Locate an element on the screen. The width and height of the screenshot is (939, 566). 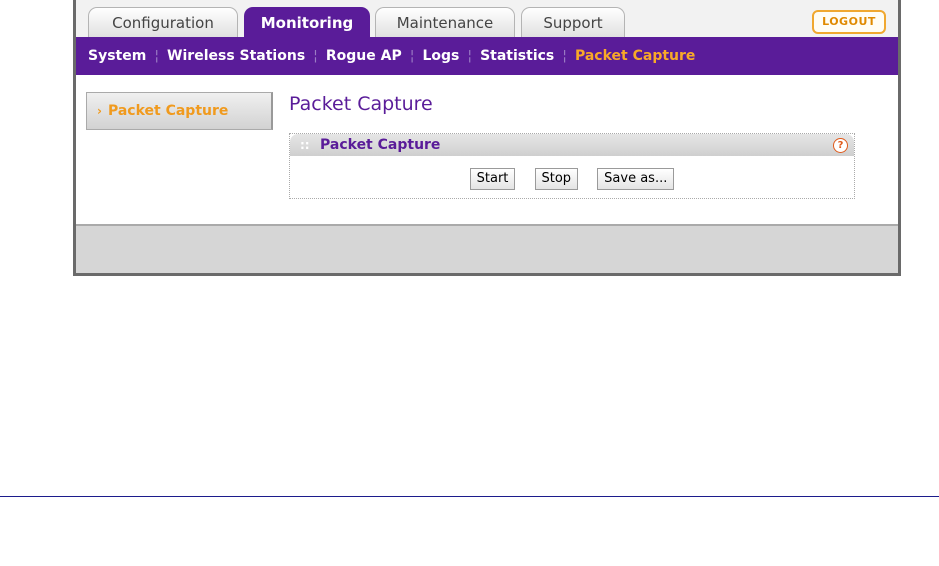
subnav-wireless-stations: Wireless Stations is located at coordinates (236, 56).